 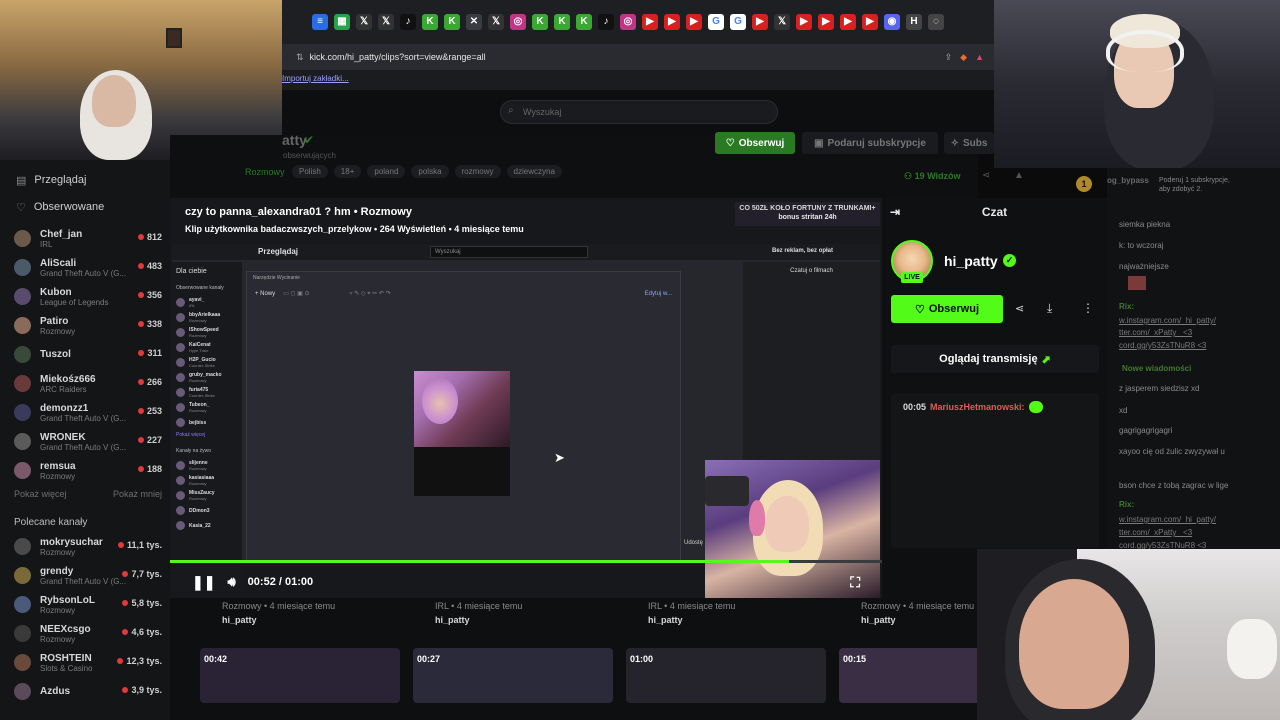 What do you see at coordinates (85, 441) in the screenshot?
I see `sidebar-channel: WRONEK Grand Theft Auto V (G... 227` at bounding box center [85, 441].